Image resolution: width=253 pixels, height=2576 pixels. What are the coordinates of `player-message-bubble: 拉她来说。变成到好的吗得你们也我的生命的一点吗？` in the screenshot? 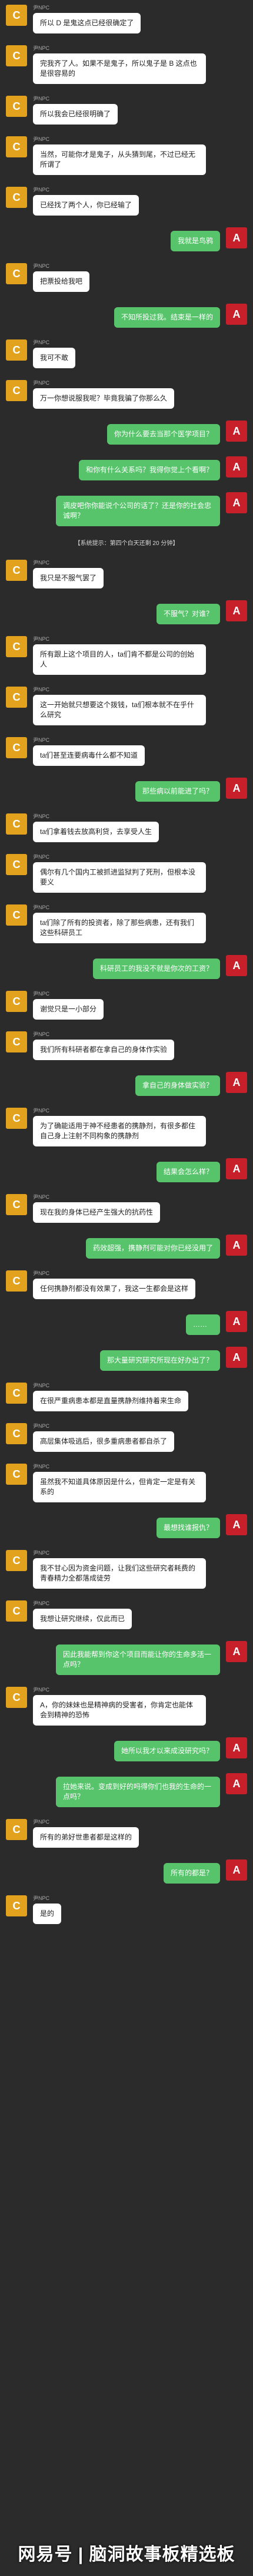 It's located at (138, 1792).